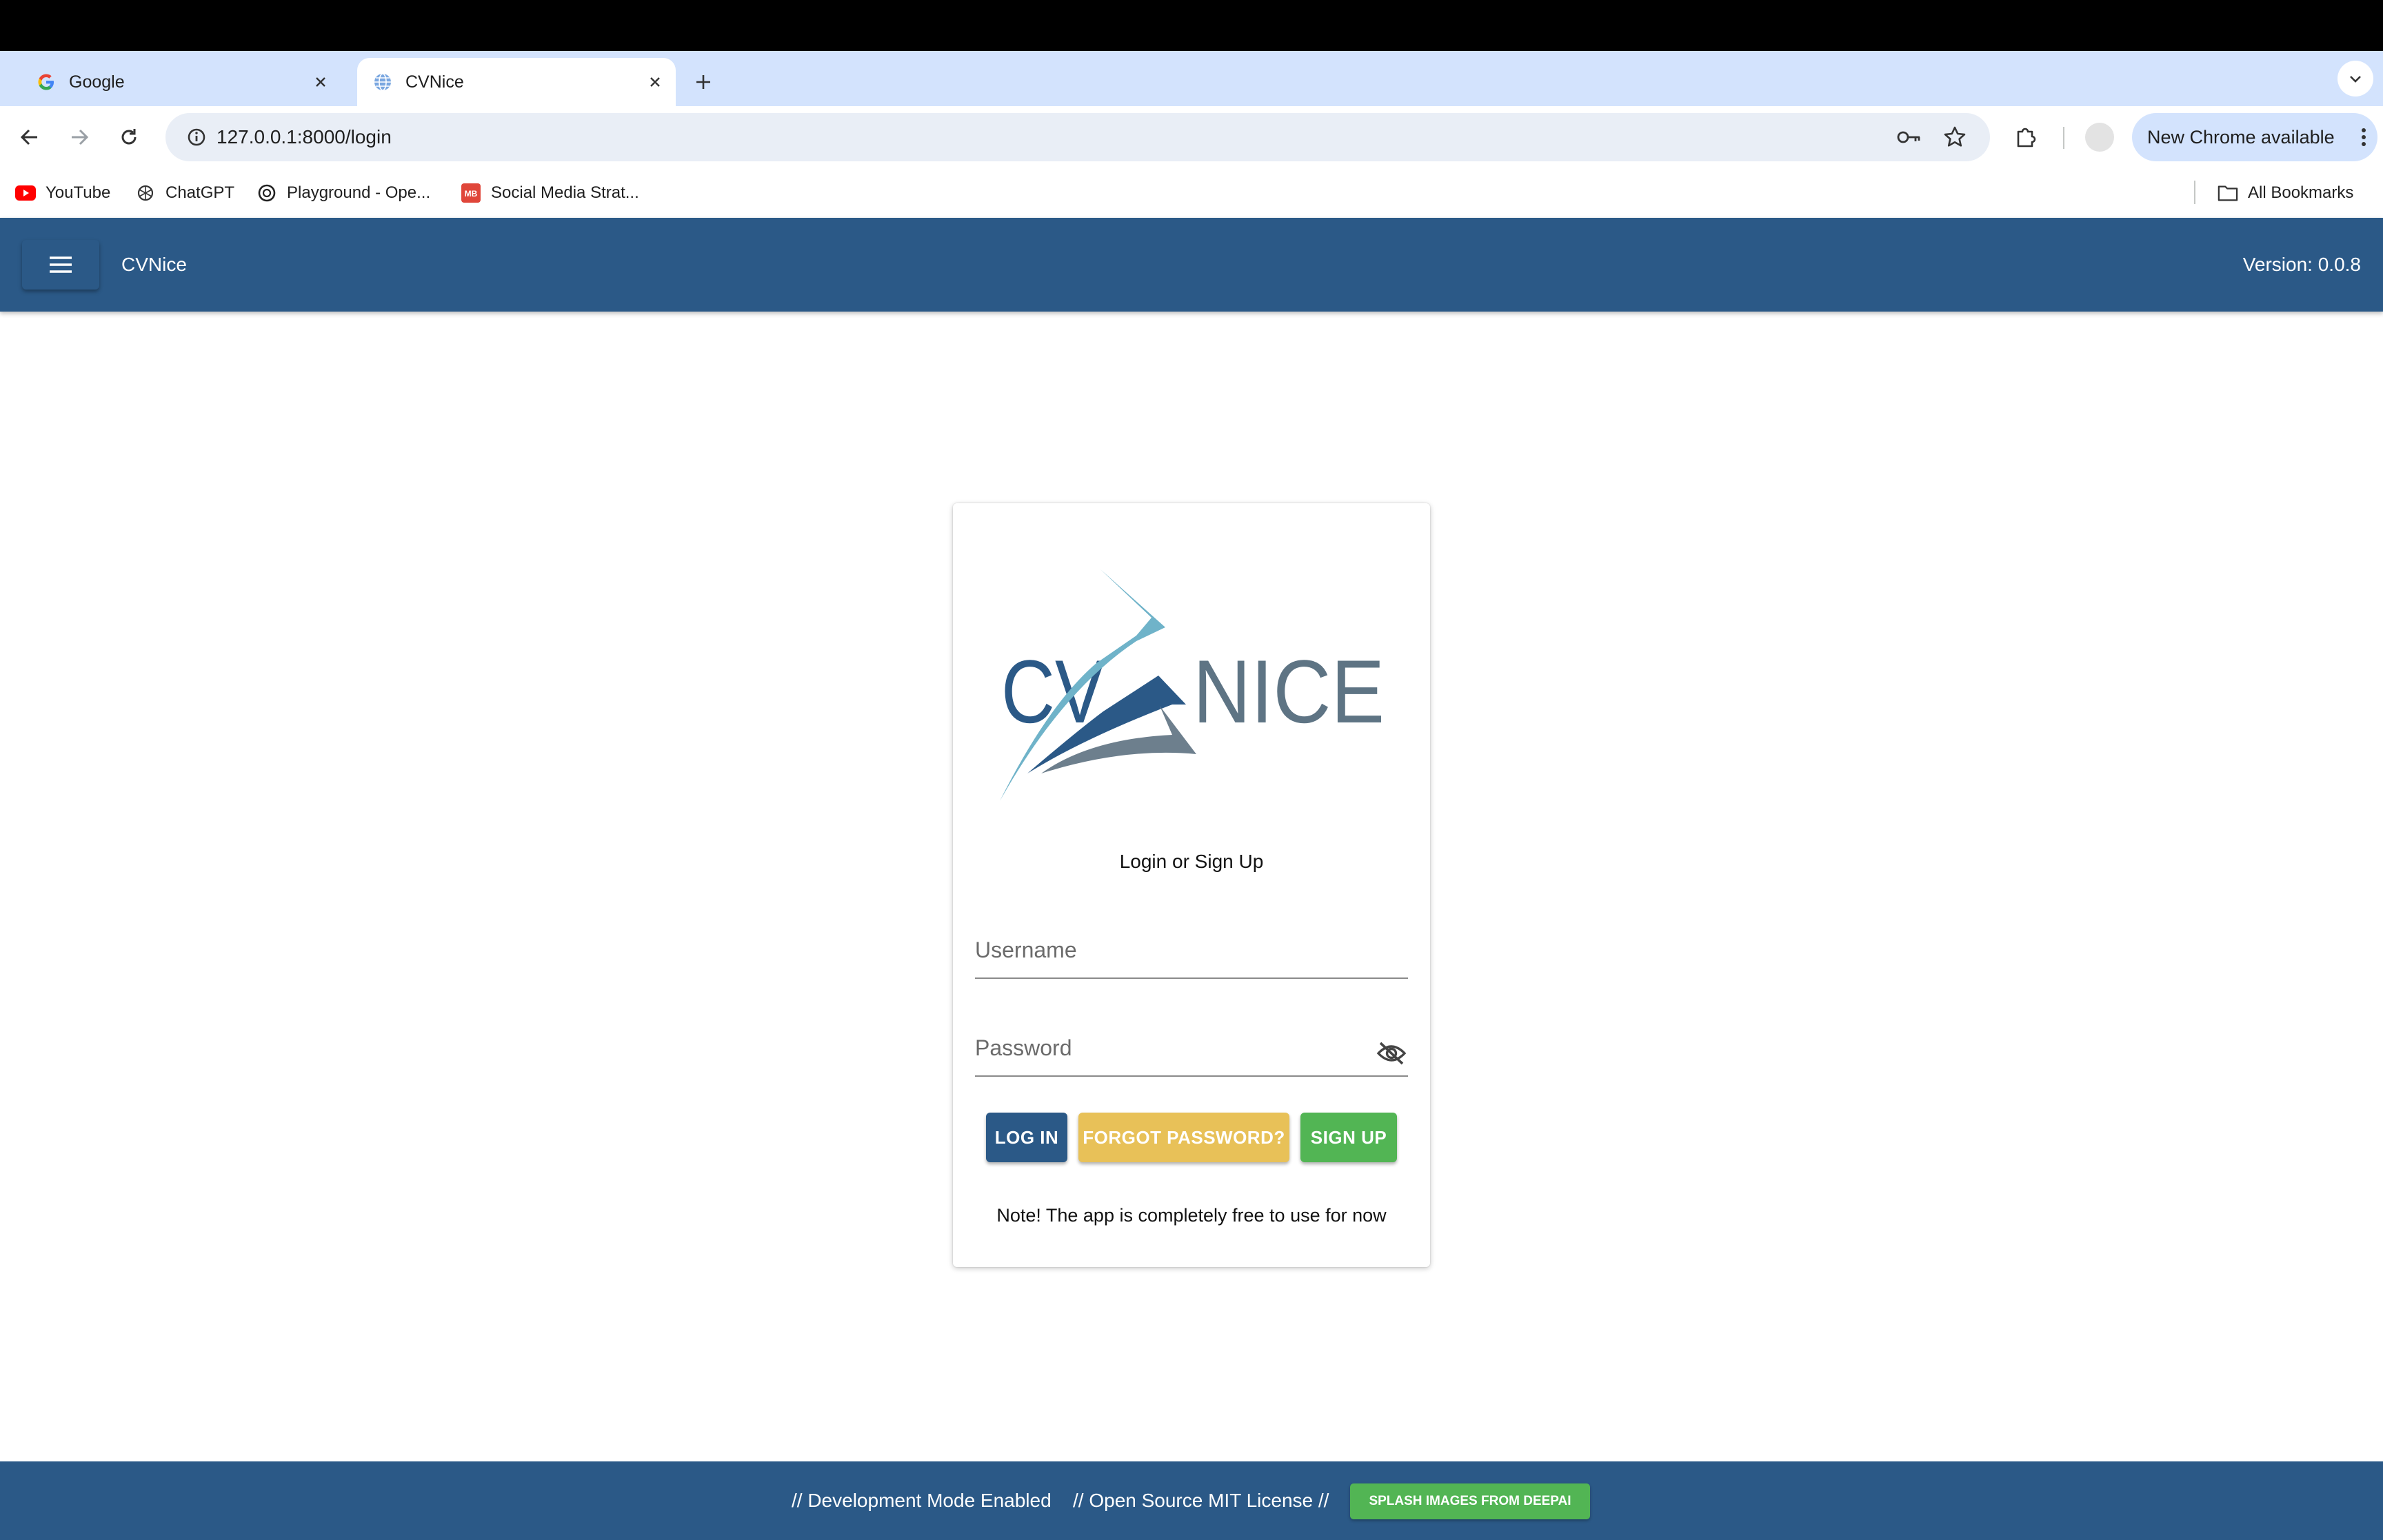 This screenshot has height=1540, width=2383. Describe the element at coordinates (1168, 1048) in the screenshot. I see `password-input` at that location.